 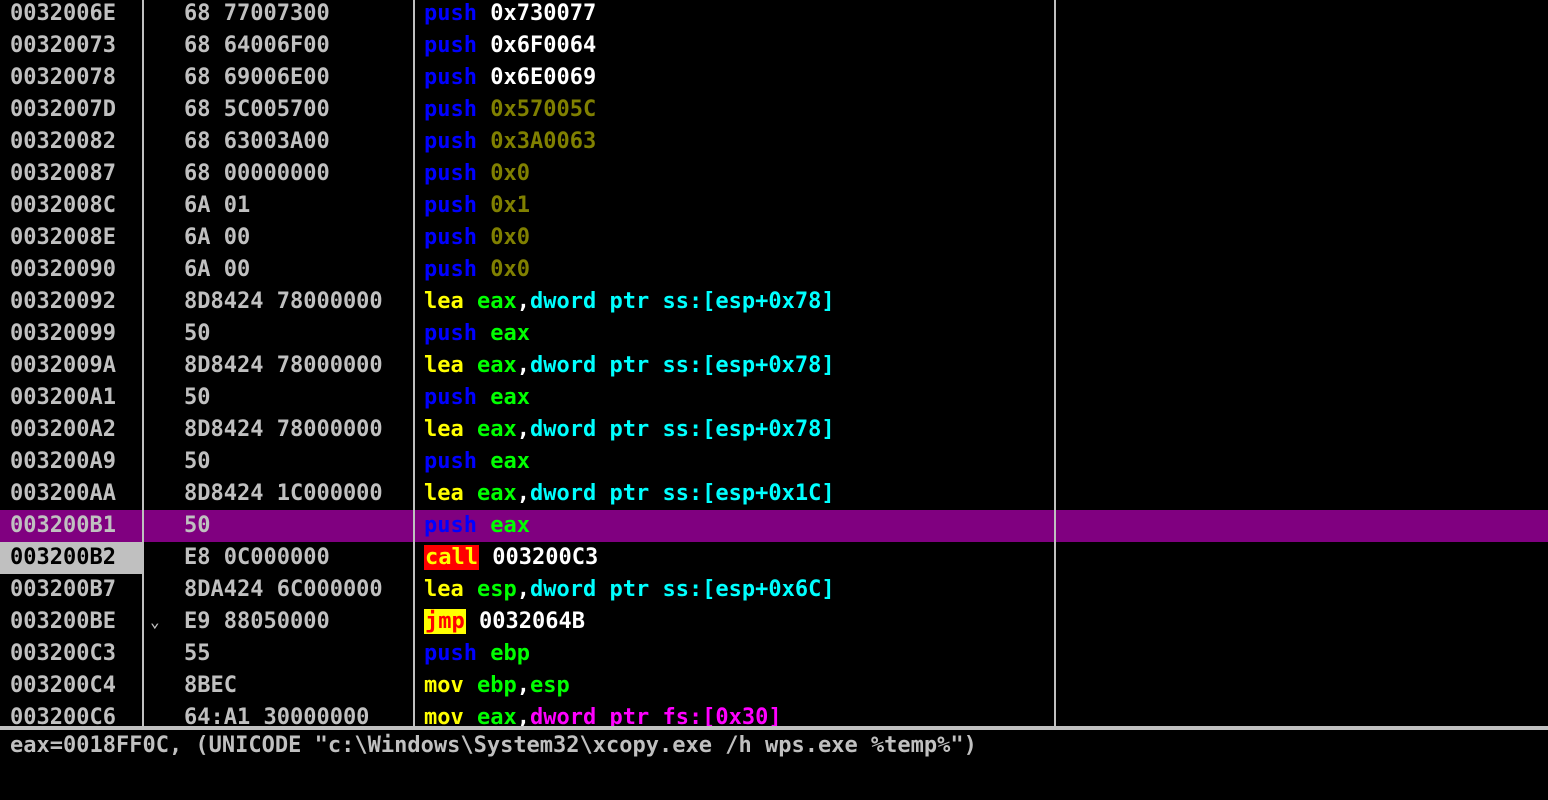 I want to click on instruction-cell: jmp 0032064B, so click(x=734, y=622).